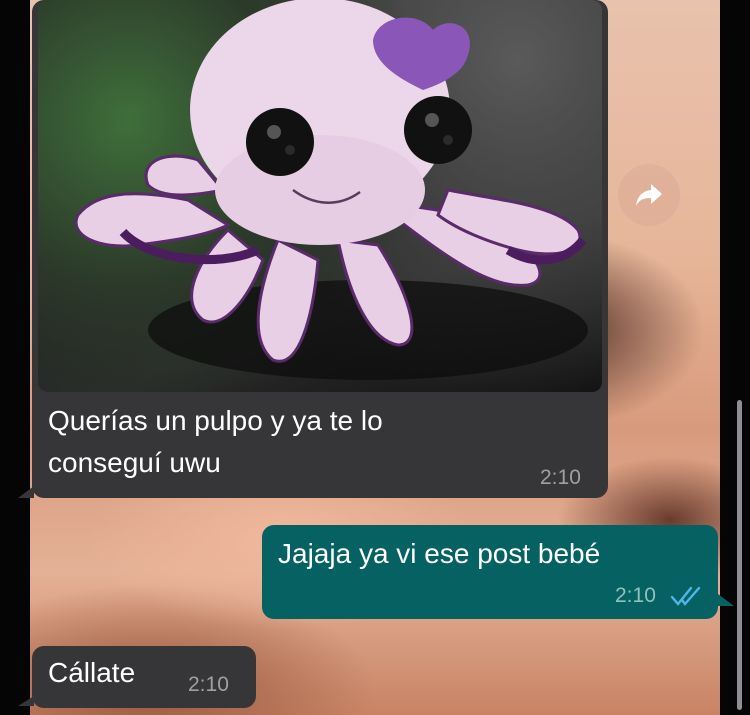 Image resolution: width=750 pixels, height=715 pixels. What do you see at coordinates (685, 596) in the screenshot?
I see `read-receipt-icon` at bounding box center [685, 596].